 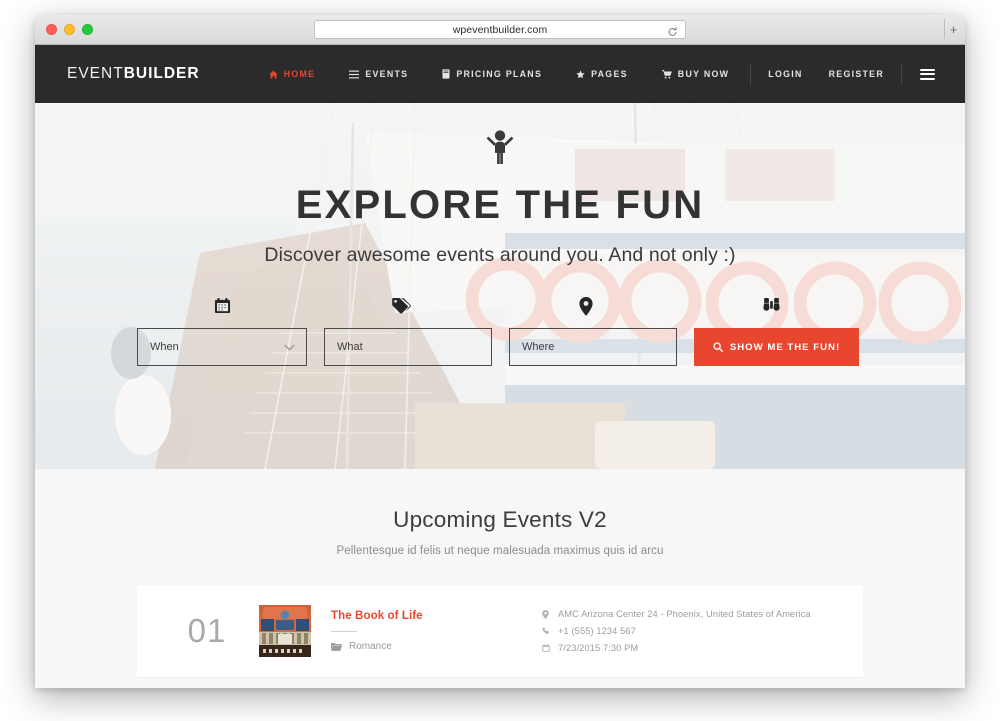 I want to click on nav-label-events: EVENTS, so click(x=387, y=74).